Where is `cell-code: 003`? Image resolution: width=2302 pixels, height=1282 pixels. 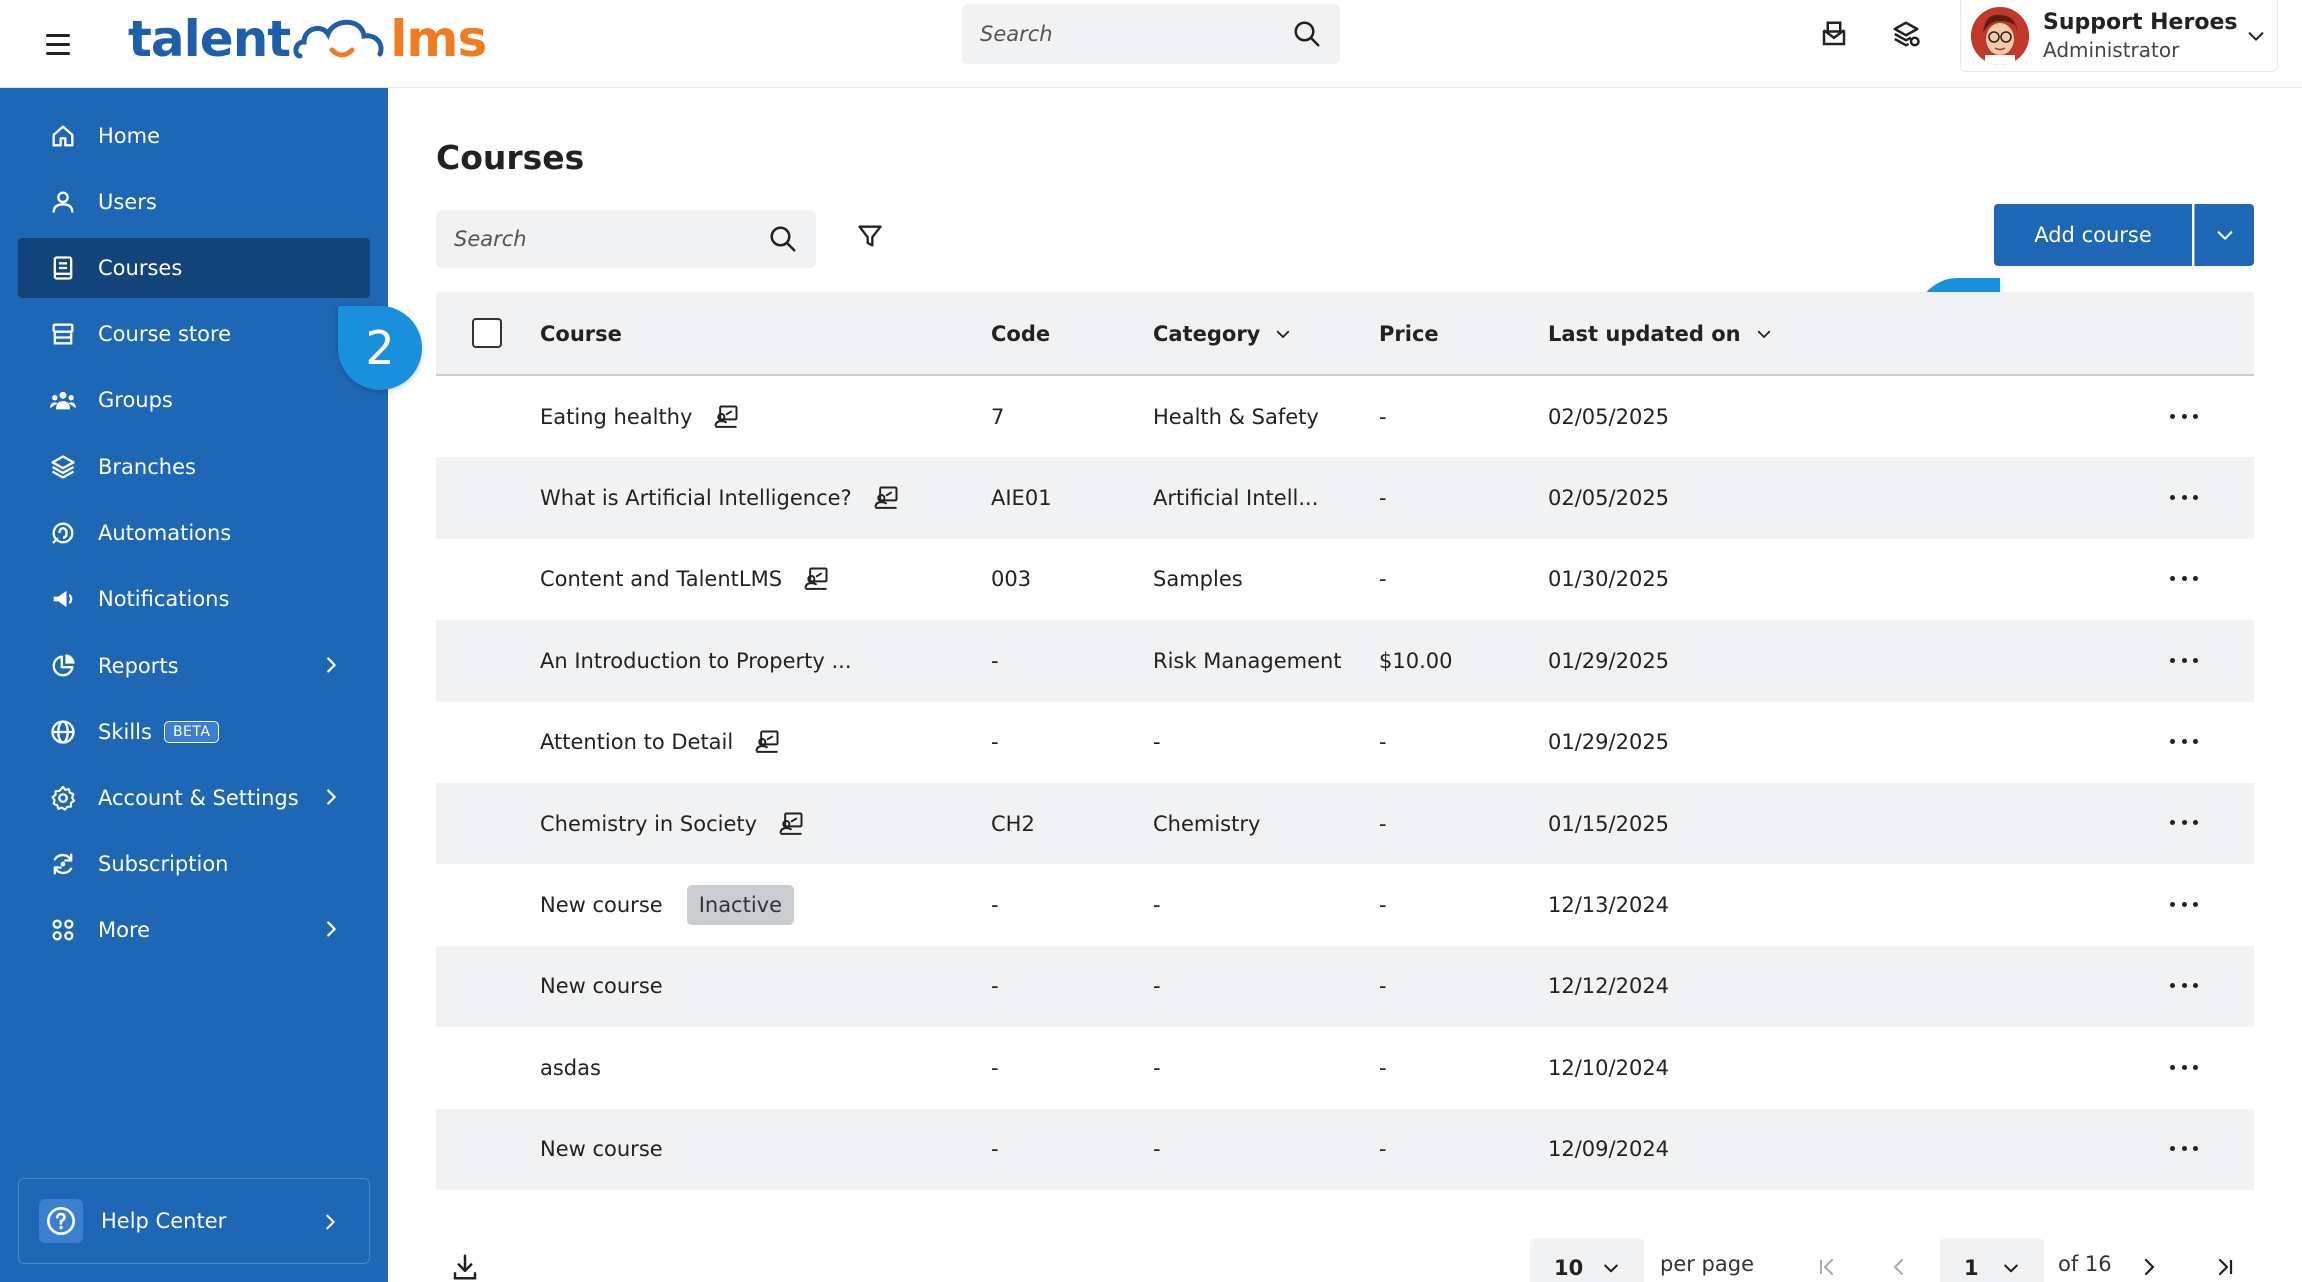
cell-code: 003 is located at coordinates (1011, 579).